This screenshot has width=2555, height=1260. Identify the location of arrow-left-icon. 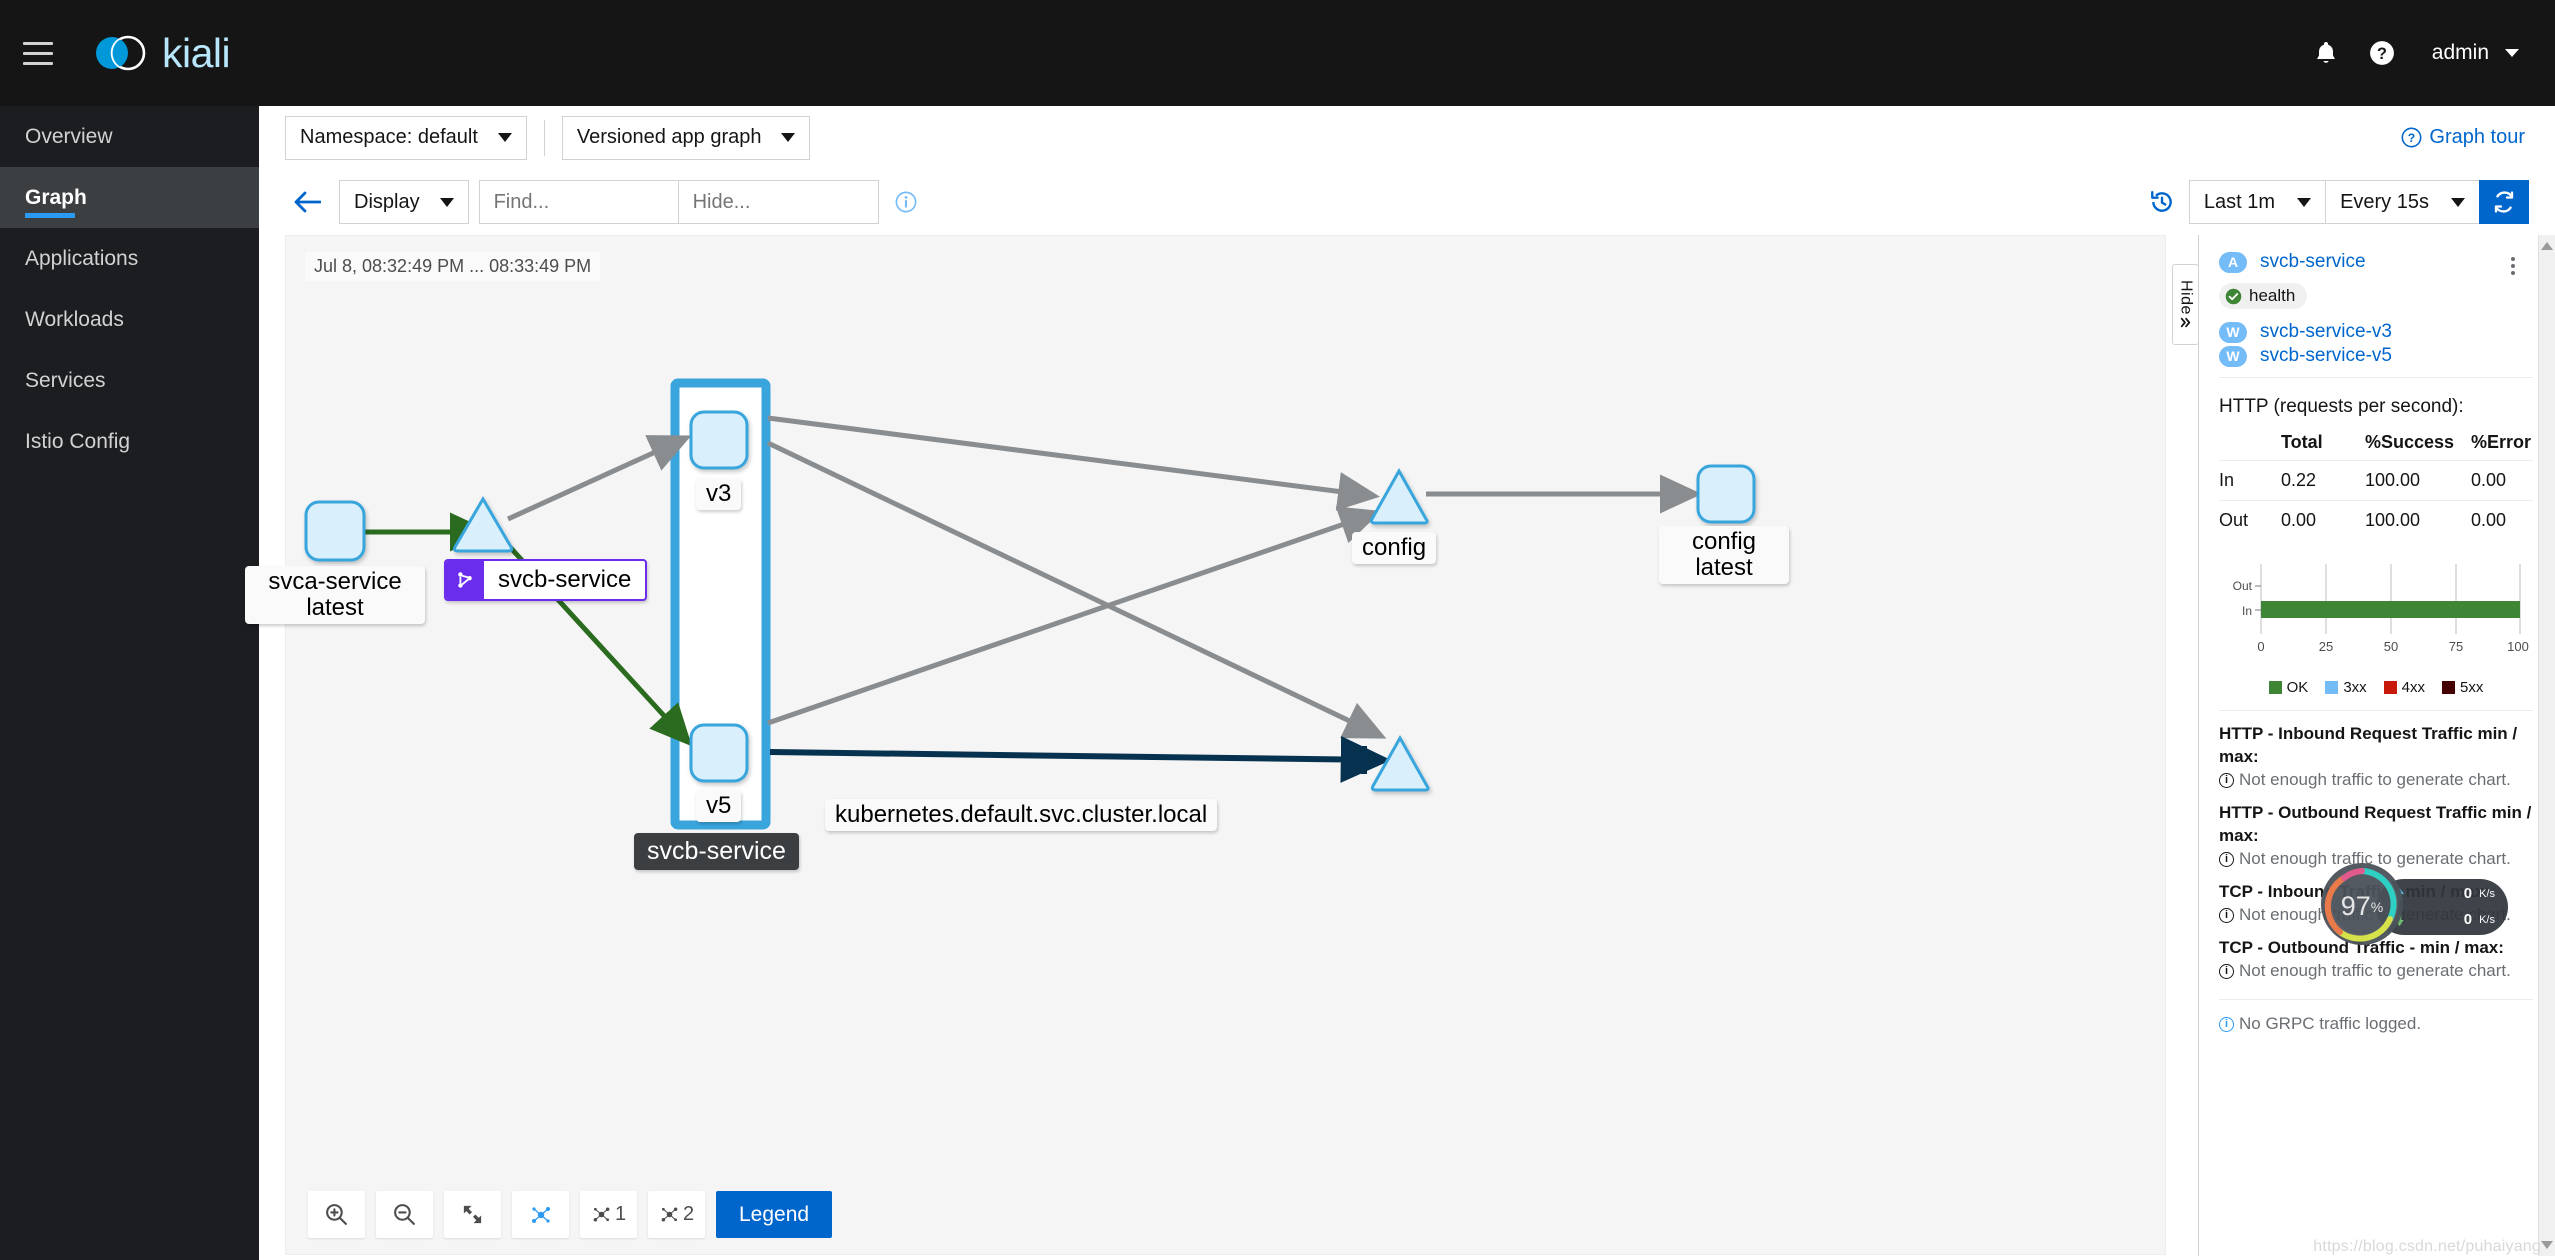
(307, 202).